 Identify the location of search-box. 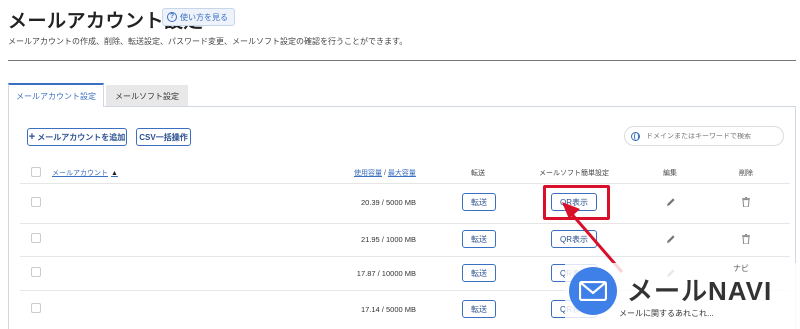
(704, 136).